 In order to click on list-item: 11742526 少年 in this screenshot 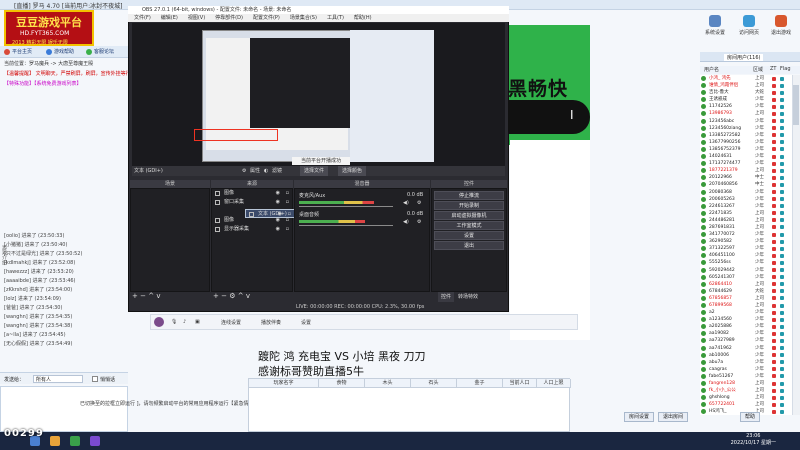, I will do `click(746, 106)`.